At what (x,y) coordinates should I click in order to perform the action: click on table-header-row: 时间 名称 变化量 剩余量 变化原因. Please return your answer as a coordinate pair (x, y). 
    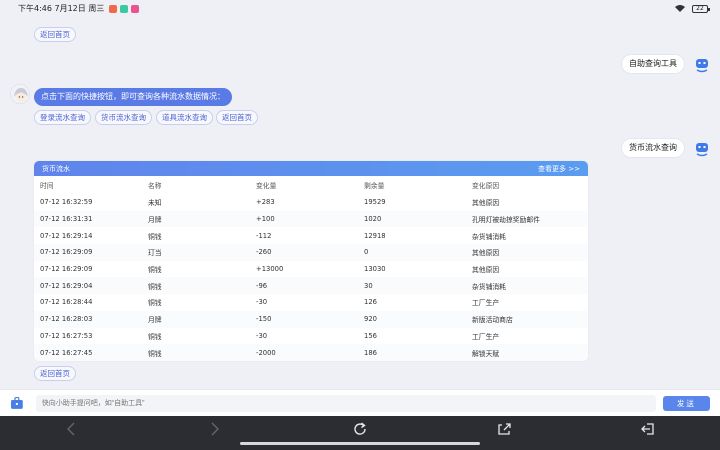
    Looking at the image, I should click on (311, 185).